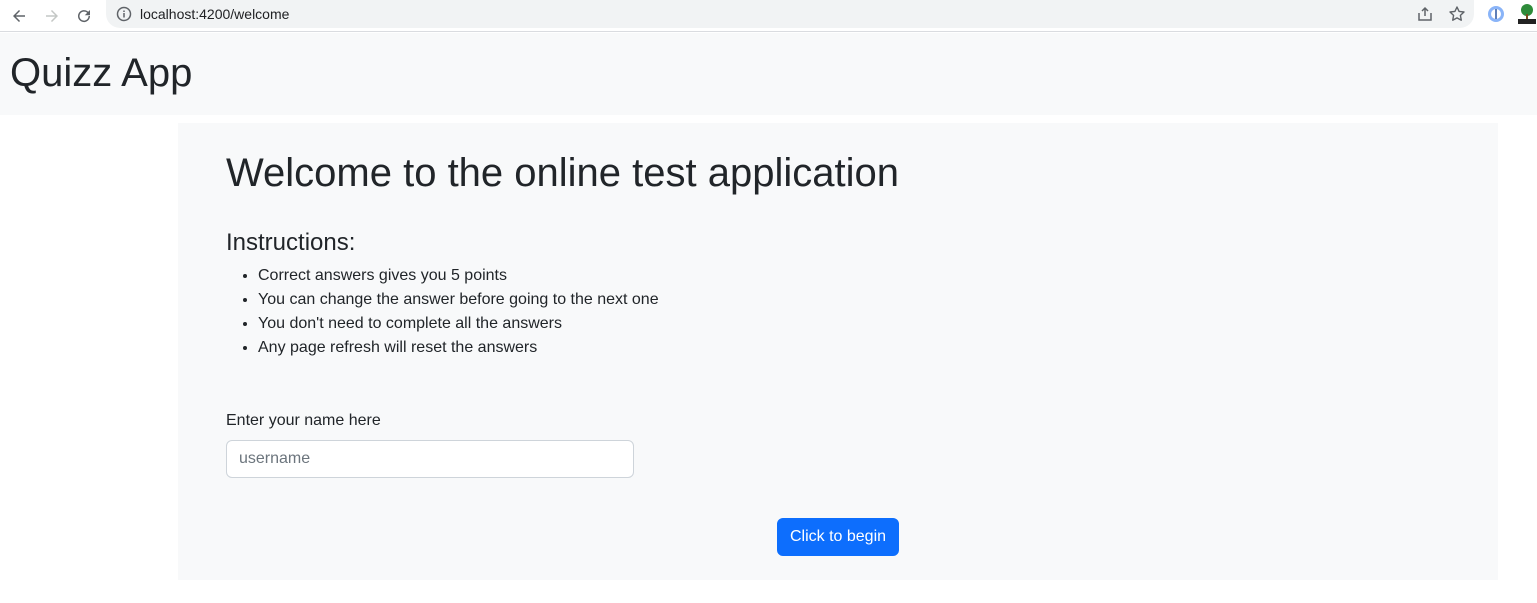  What do you see at coordinates (562, 173) in the screenshot?
I see `page-title: Welcome to the online test application` at bounding box center [562, 173].